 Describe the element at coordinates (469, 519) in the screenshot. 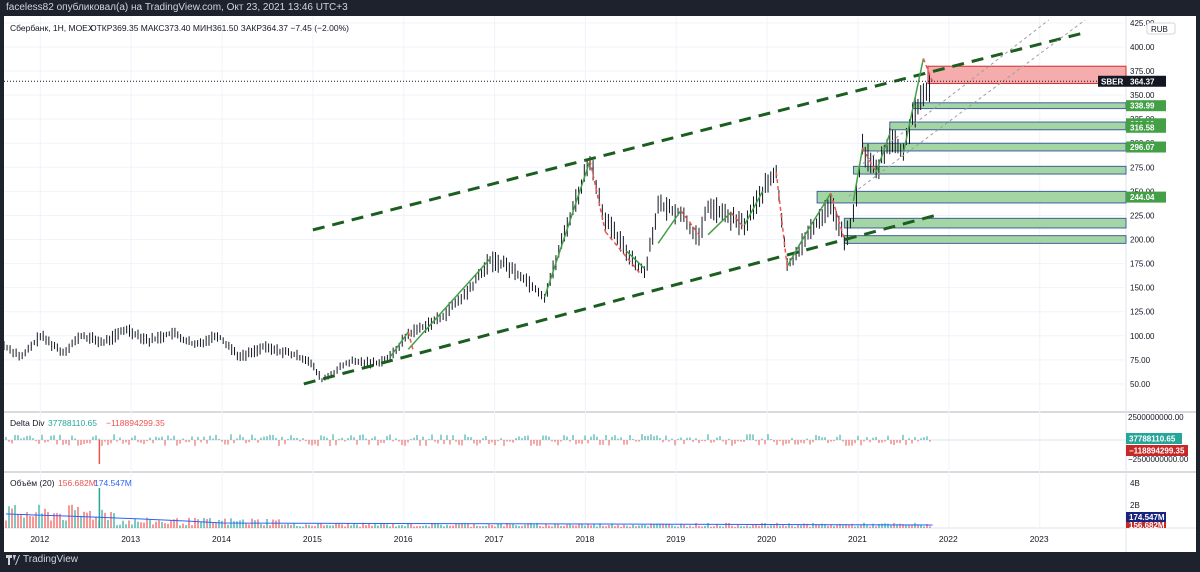

I see `volume-ma-line` at that location.